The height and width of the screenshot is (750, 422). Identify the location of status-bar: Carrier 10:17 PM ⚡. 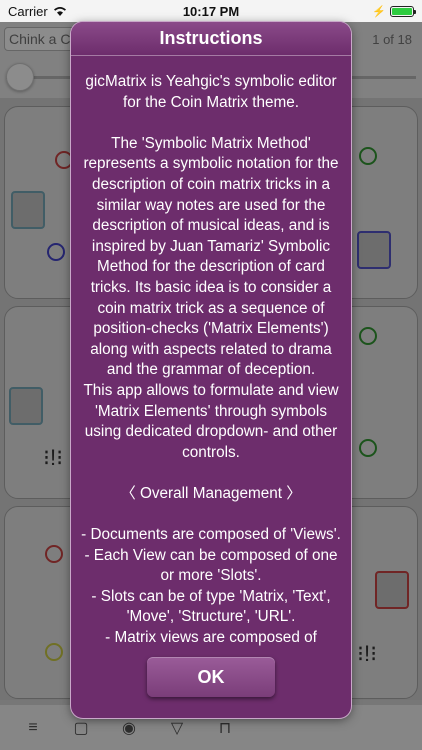
(211, 11).